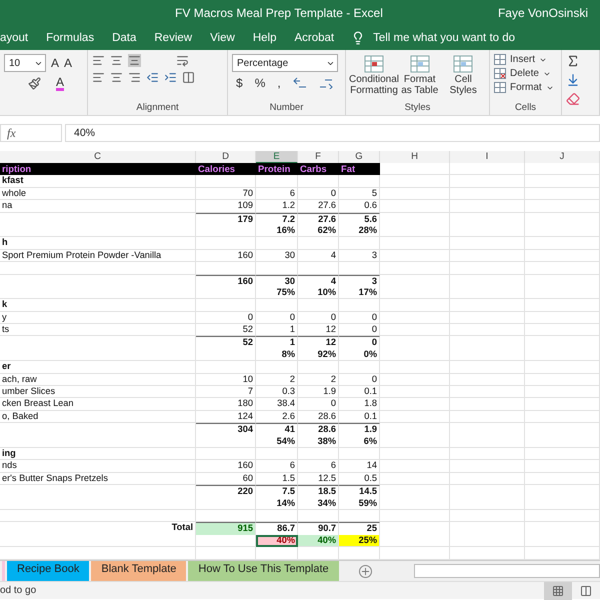  What do you see at coordinates (359, 256) in the screenshot?
I see `number-cell: 3` at bounding box center [359, 256].